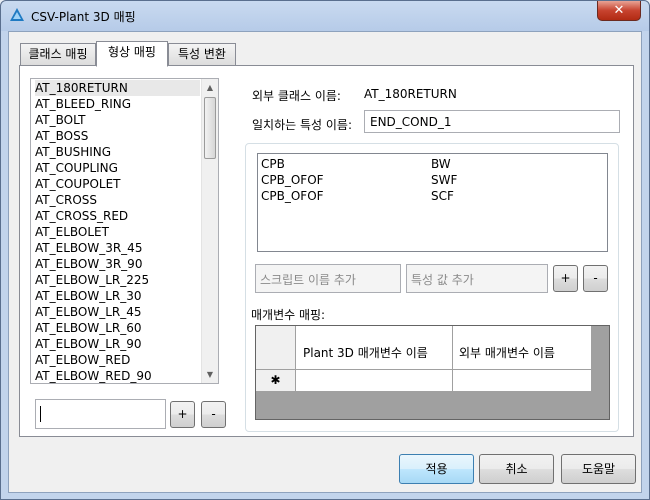 This screenshot has width=650, height=500. I want to click on new-row-header: ✱, so click(276, 381).